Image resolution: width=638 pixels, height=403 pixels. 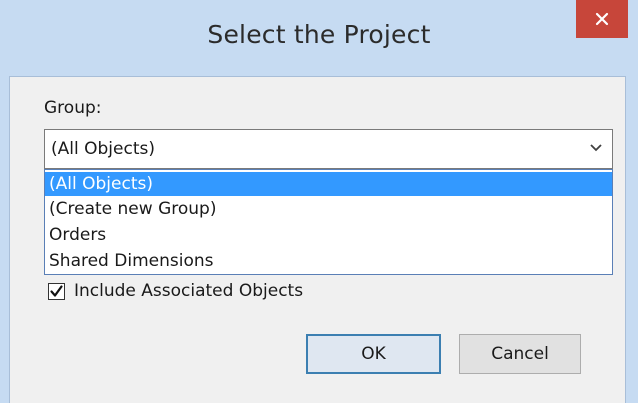 What do you see at coordinates (328, 149) in the screenshot?
I see `group-select: (All Objects)` at bounding box center [328, 149].